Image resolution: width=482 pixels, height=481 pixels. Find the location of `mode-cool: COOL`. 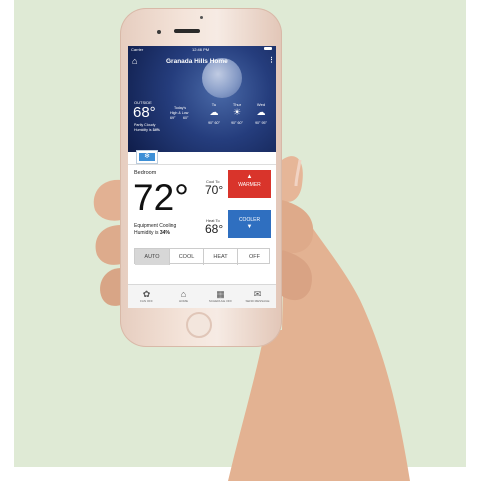

mode-cool: COOL is located at coordinates (186, 257).